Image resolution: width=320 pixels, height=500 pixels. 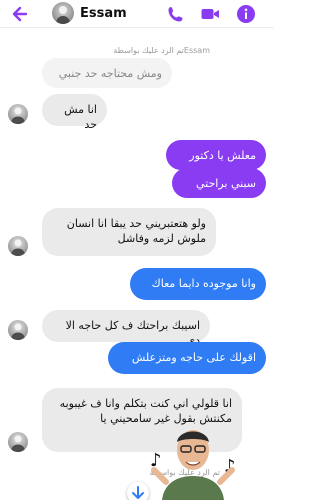 What do you see at coordinates (219, 183) in the screenshot?
I see `outgoing-message: سبني براحتي` at bounding box center [219, 183].